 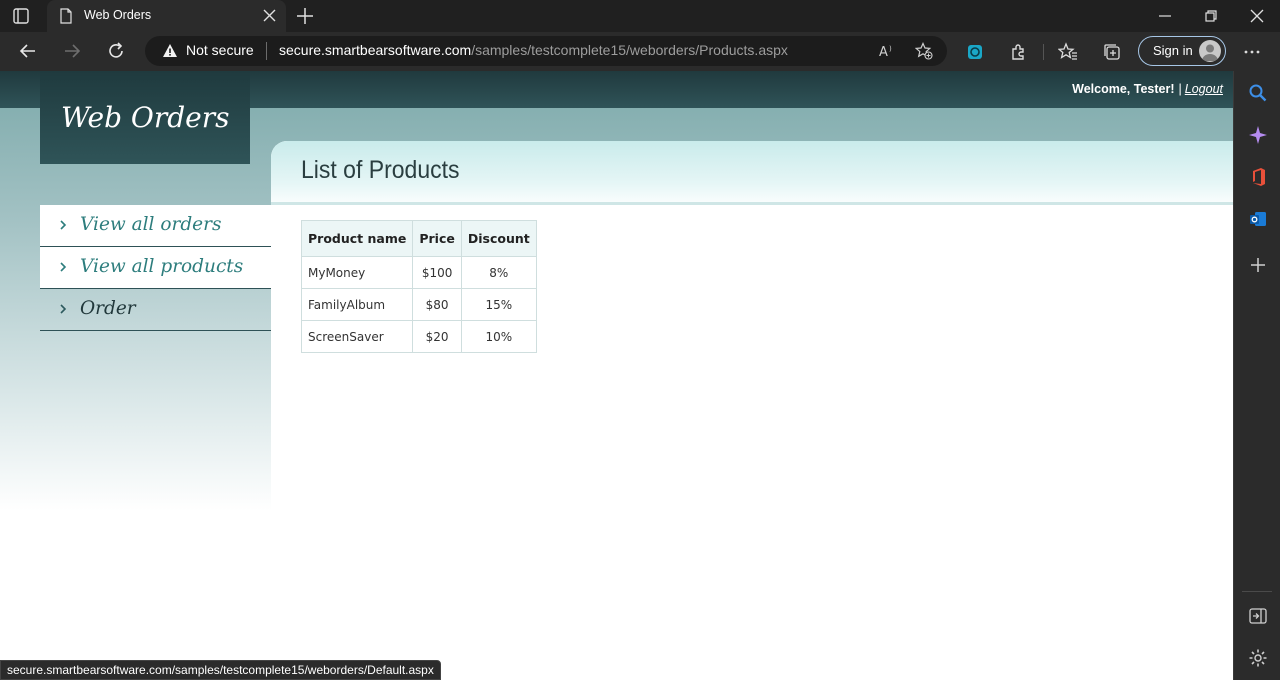 I want to click on site-logo: Web Orders, so click(x=145, y=117).